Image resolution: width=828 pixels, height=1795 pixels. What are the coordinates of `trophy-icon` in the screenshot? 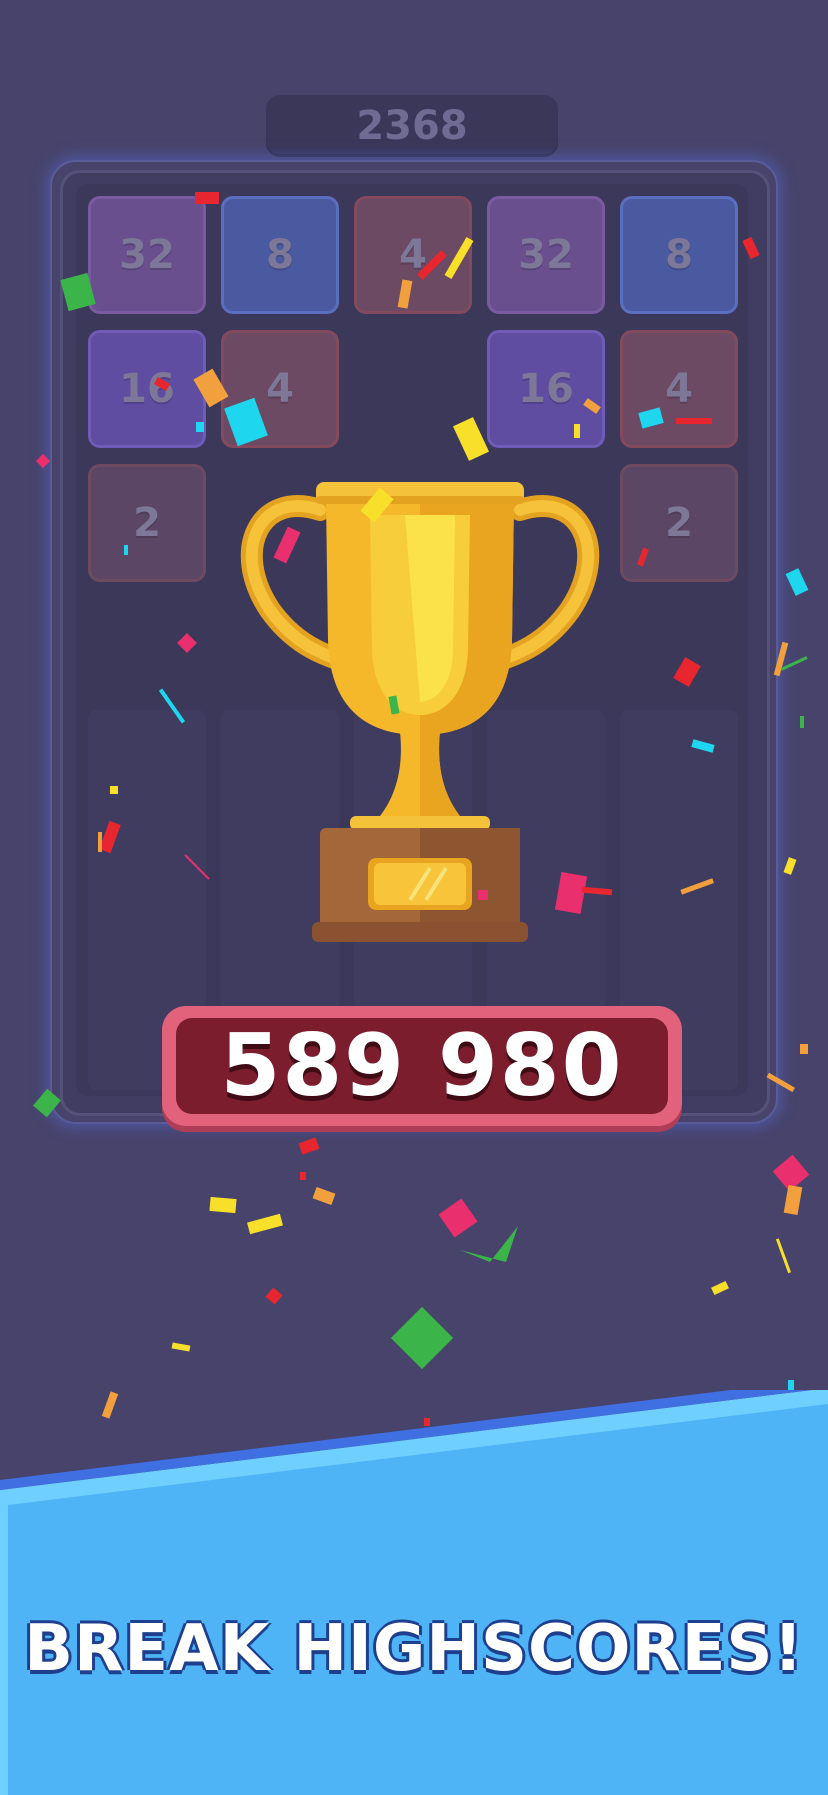 It's located at (420, 712).